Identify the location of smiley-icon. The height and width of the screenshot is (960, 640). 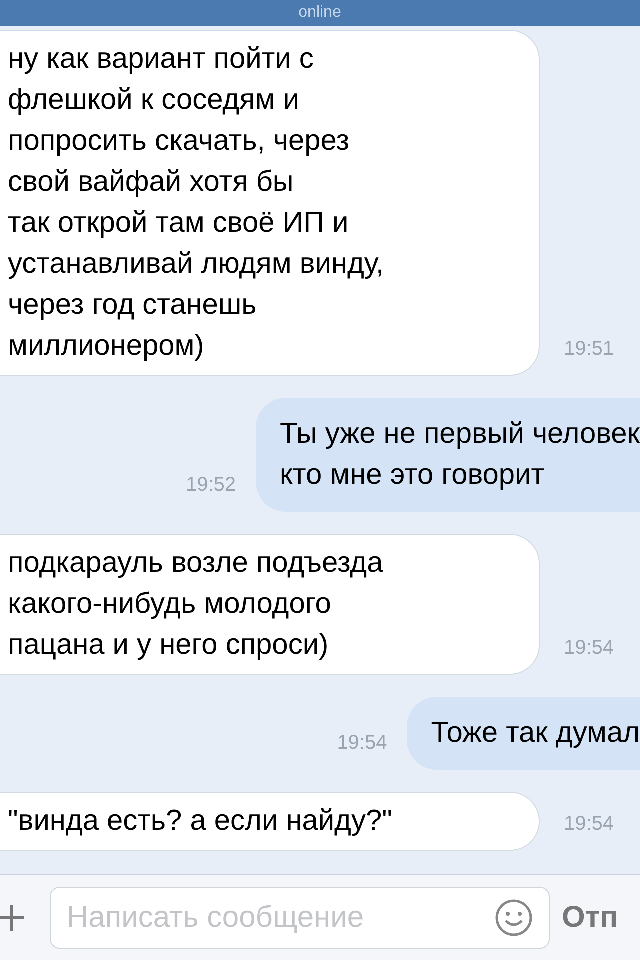
(514, 917).